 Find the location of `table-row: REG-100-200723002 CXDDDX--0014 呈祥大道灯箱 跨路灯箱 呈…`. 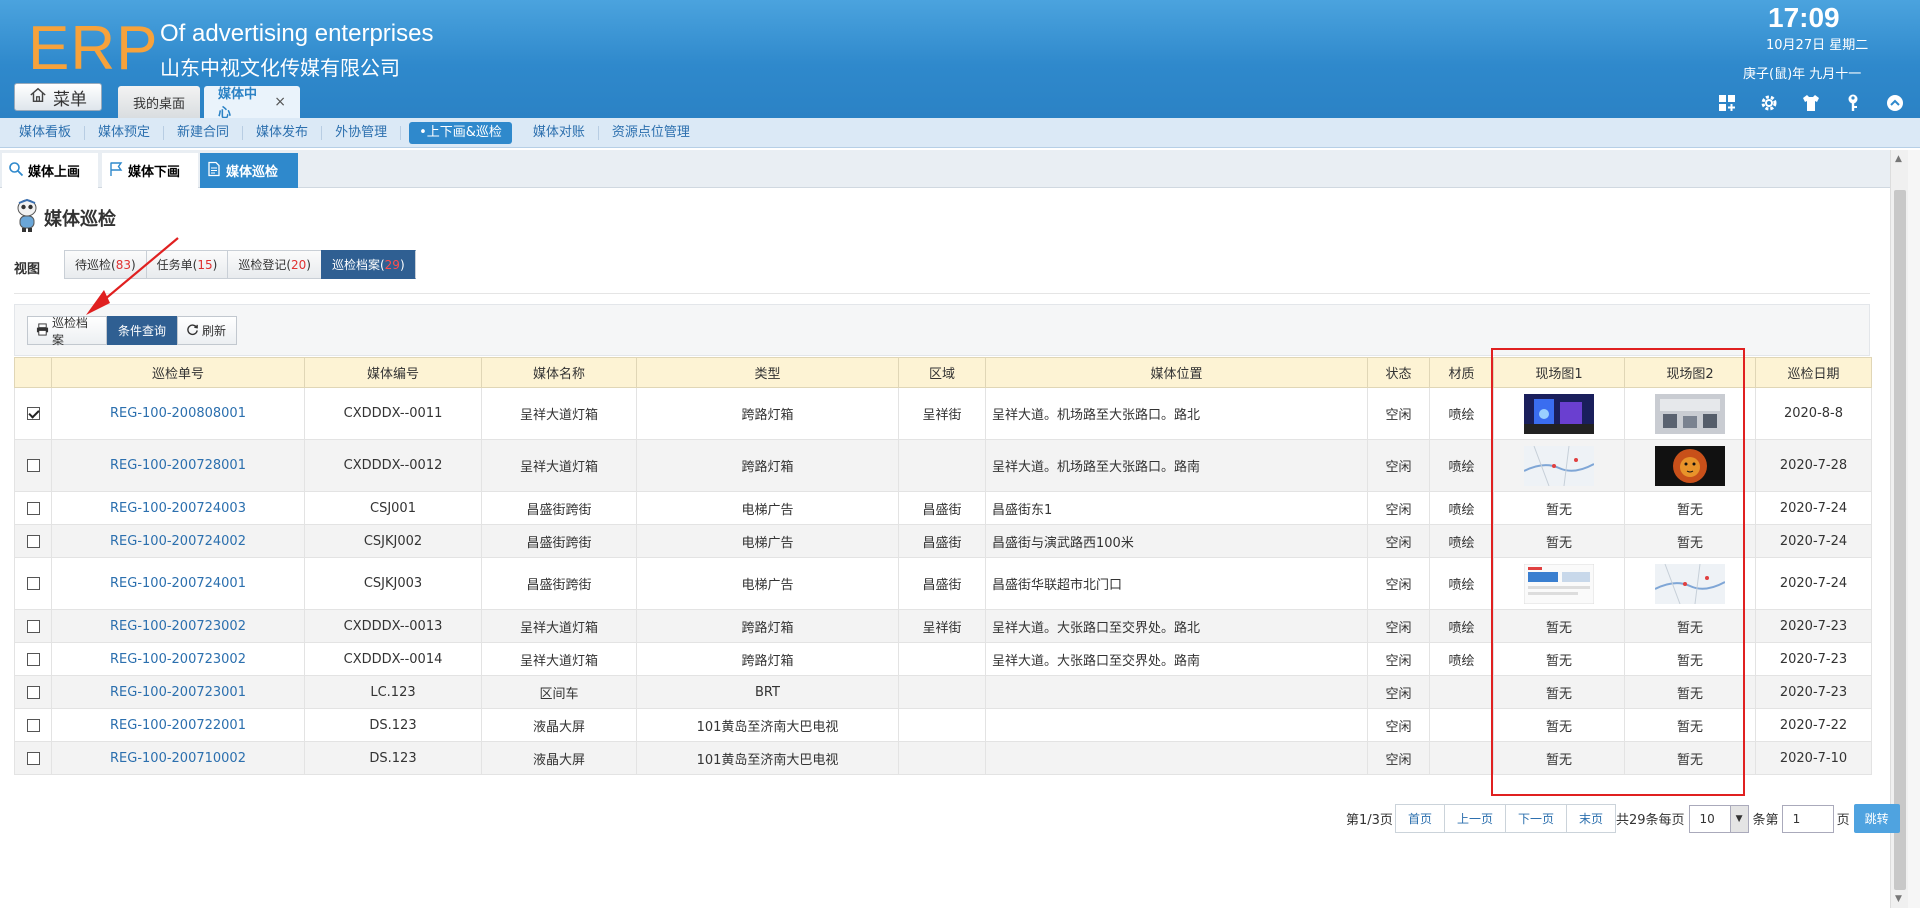

table-row: REG-100-200723002 CXDDDX--0014 呈祥大道灯箱 跨路灯箱 呈… is located at coordinates (943, 659).